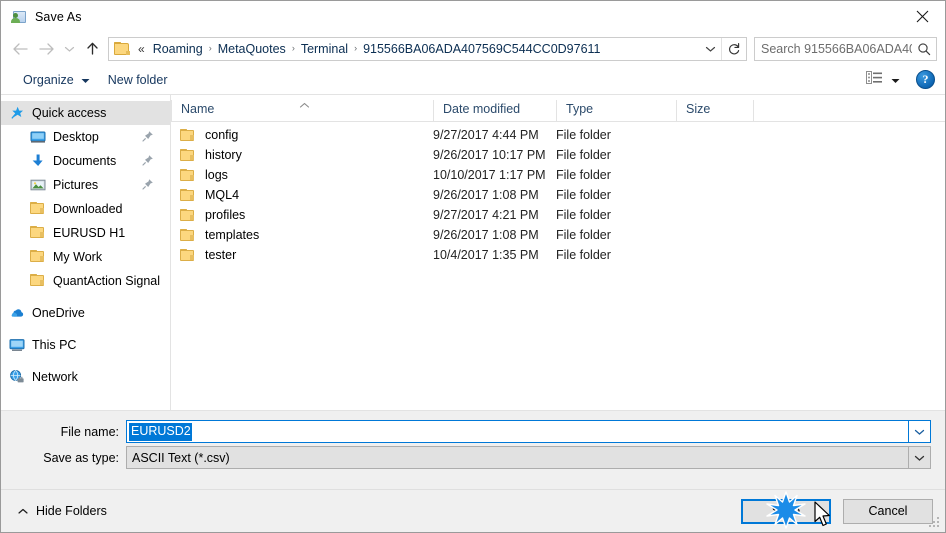  Describe the element at coordinates (85, 345) in the screenshot. I see `sidebar-item-this-pc: This PC` at that location.